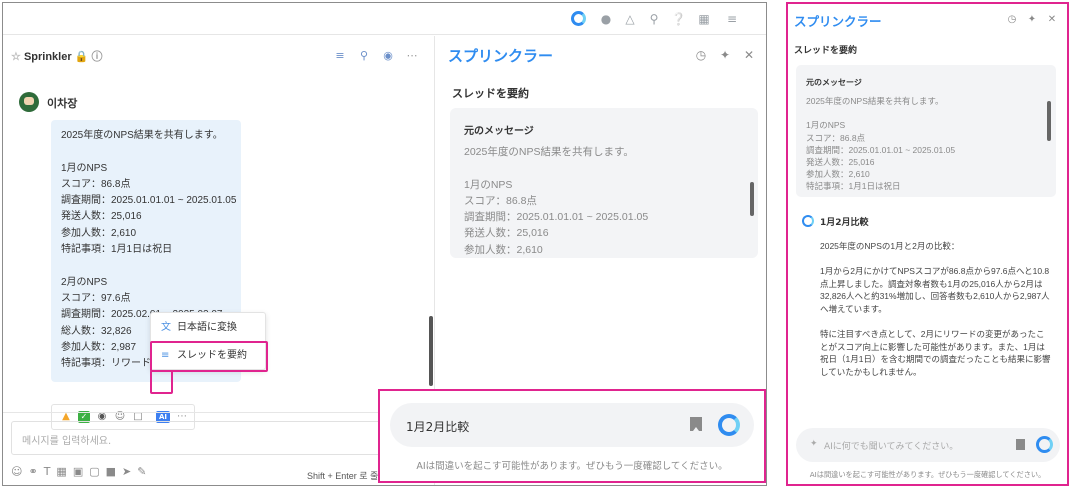 The width and height of the screenshot is (1073, 489). What do you see at coordinates (47, 57) in the screenshot?
I see `channel-title-label: Sprinkler` at bounding box center [47, 57].